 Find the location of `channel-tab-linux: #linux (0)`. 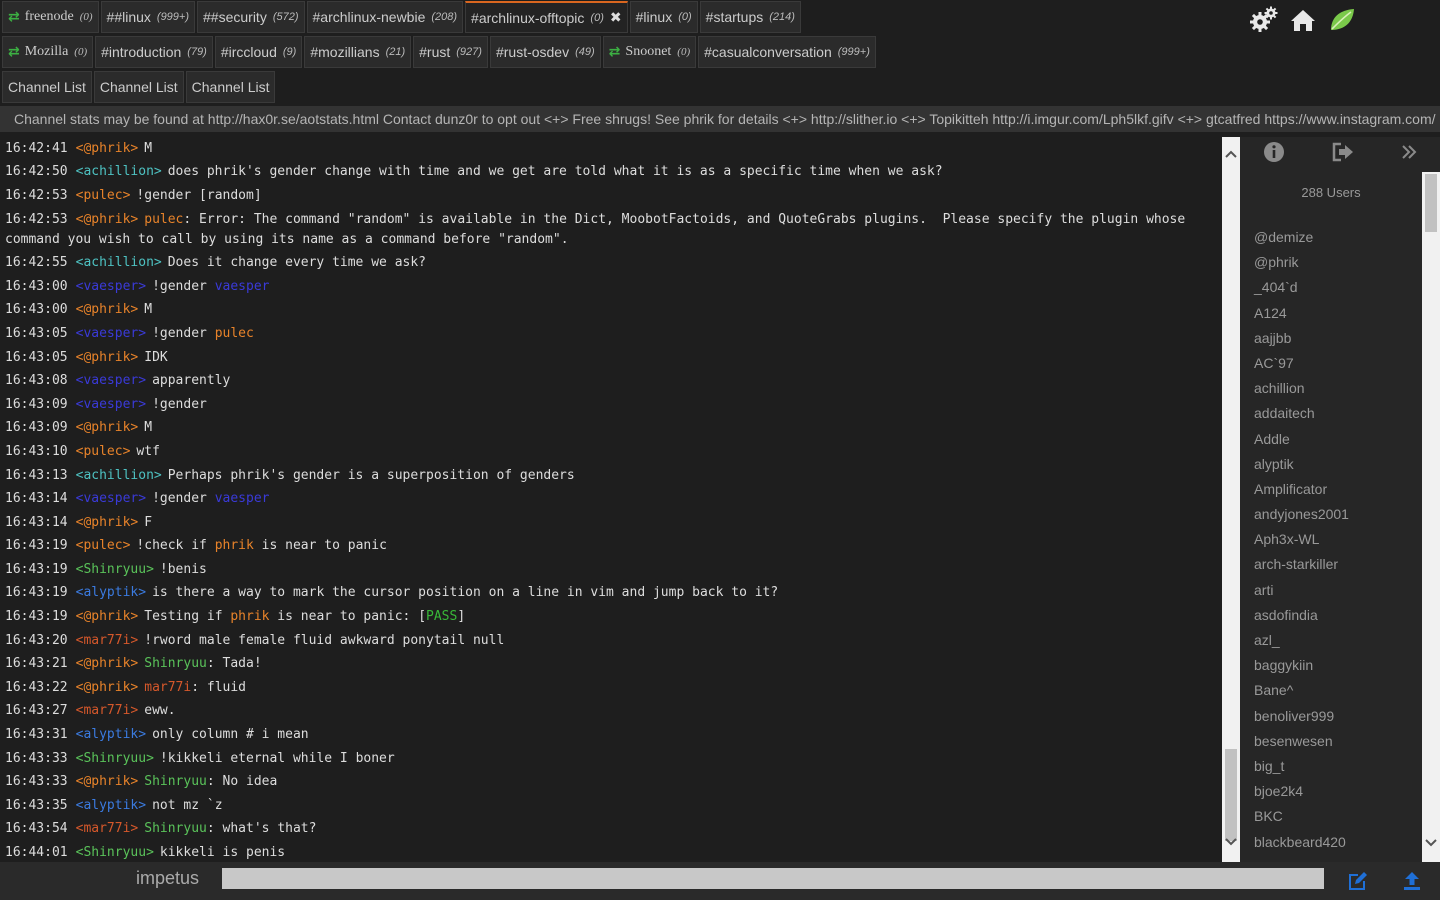

channel-tab-linux: #linux (0) is located at coordinates (663, 17).